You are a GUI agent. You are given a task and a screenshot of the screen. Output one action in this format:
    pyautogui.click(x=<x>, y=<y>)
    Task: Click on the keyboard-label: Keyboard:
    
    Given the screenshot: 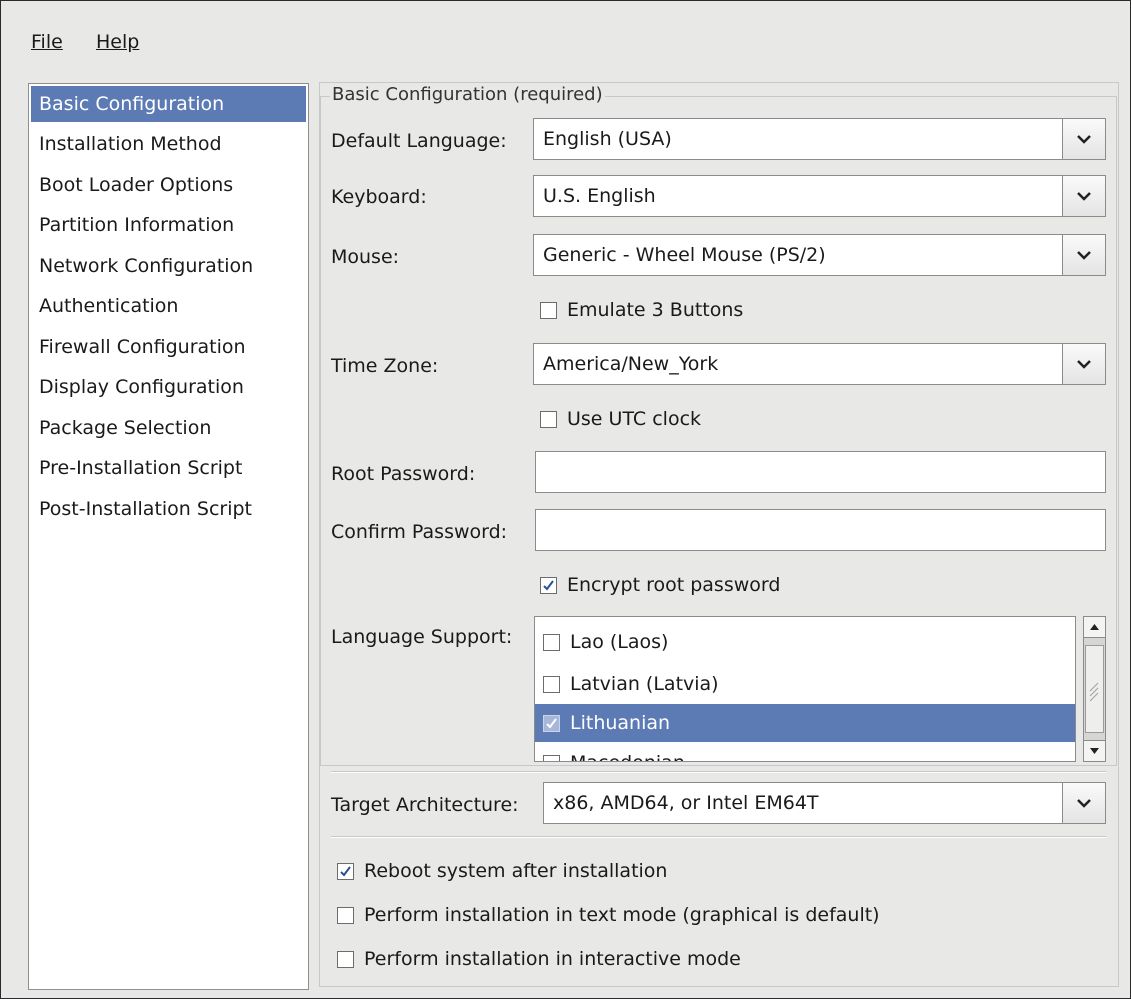 What is the action you would take?
    pyautogui.click(x=379, y=197)
    